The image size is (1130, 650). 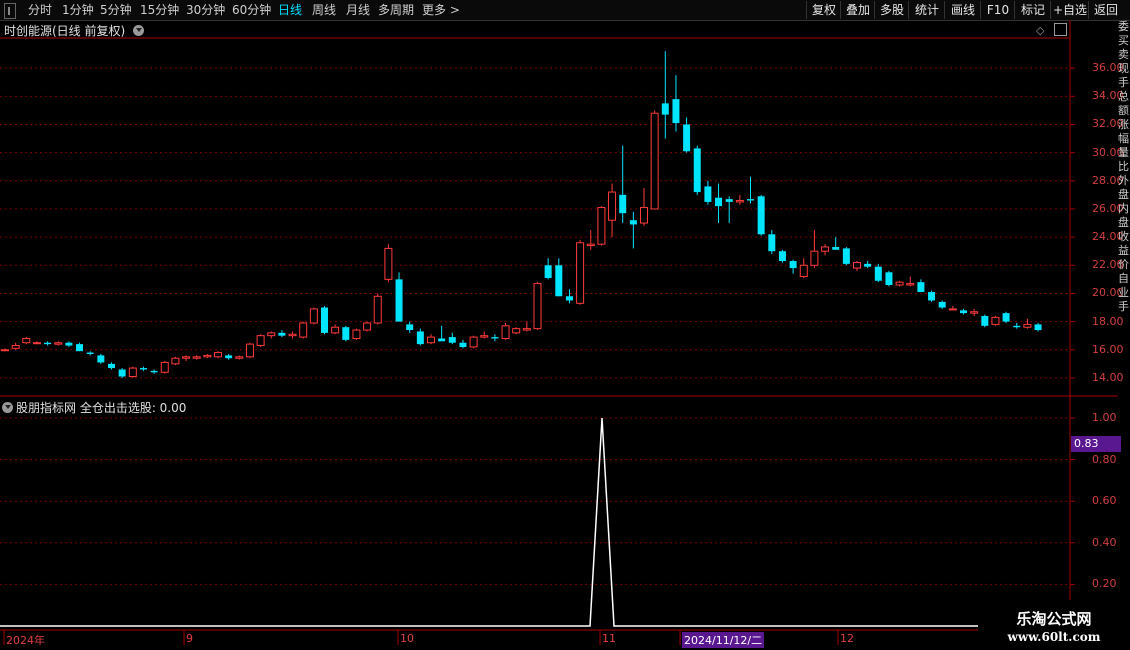 What do you see at coordinates (116, 10) in the screenshot?
I see `period-tab-2: 5分钟` at bounding box center [116, 10].